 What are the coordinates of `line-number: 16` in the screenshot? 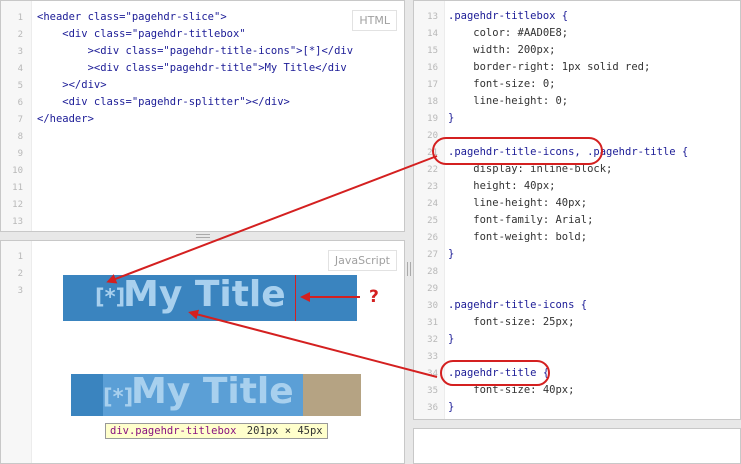 It's located at (432, 68).